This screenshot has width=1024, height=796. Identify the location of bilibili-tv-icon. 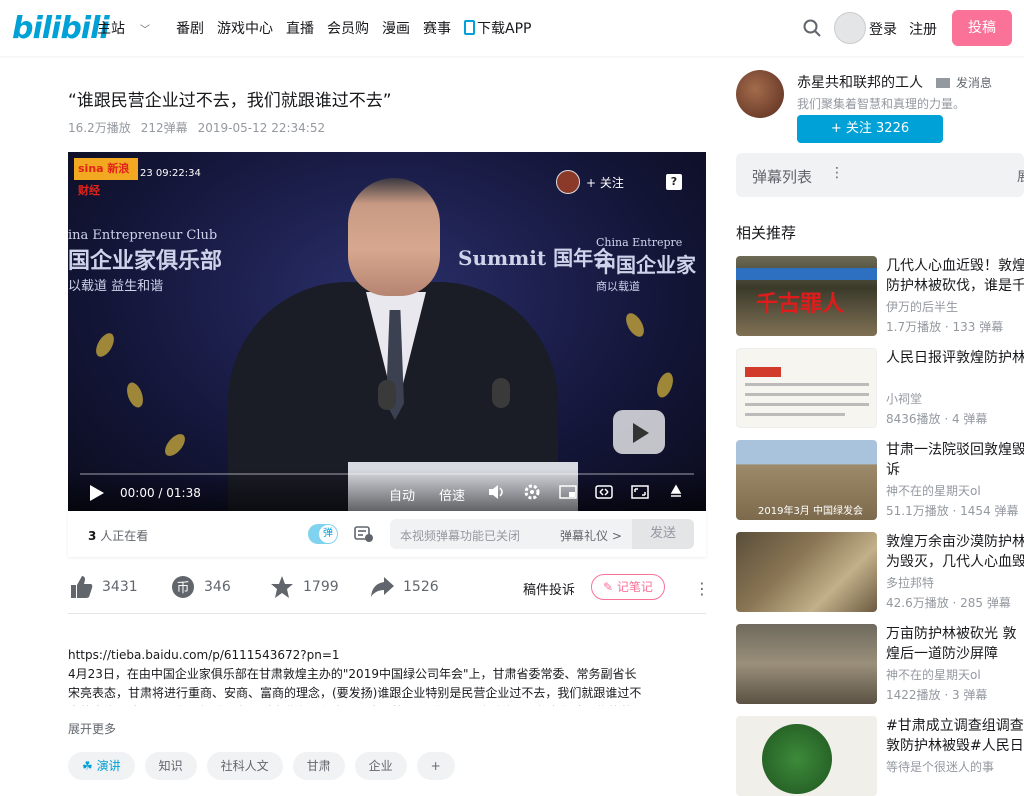
(639, 432).